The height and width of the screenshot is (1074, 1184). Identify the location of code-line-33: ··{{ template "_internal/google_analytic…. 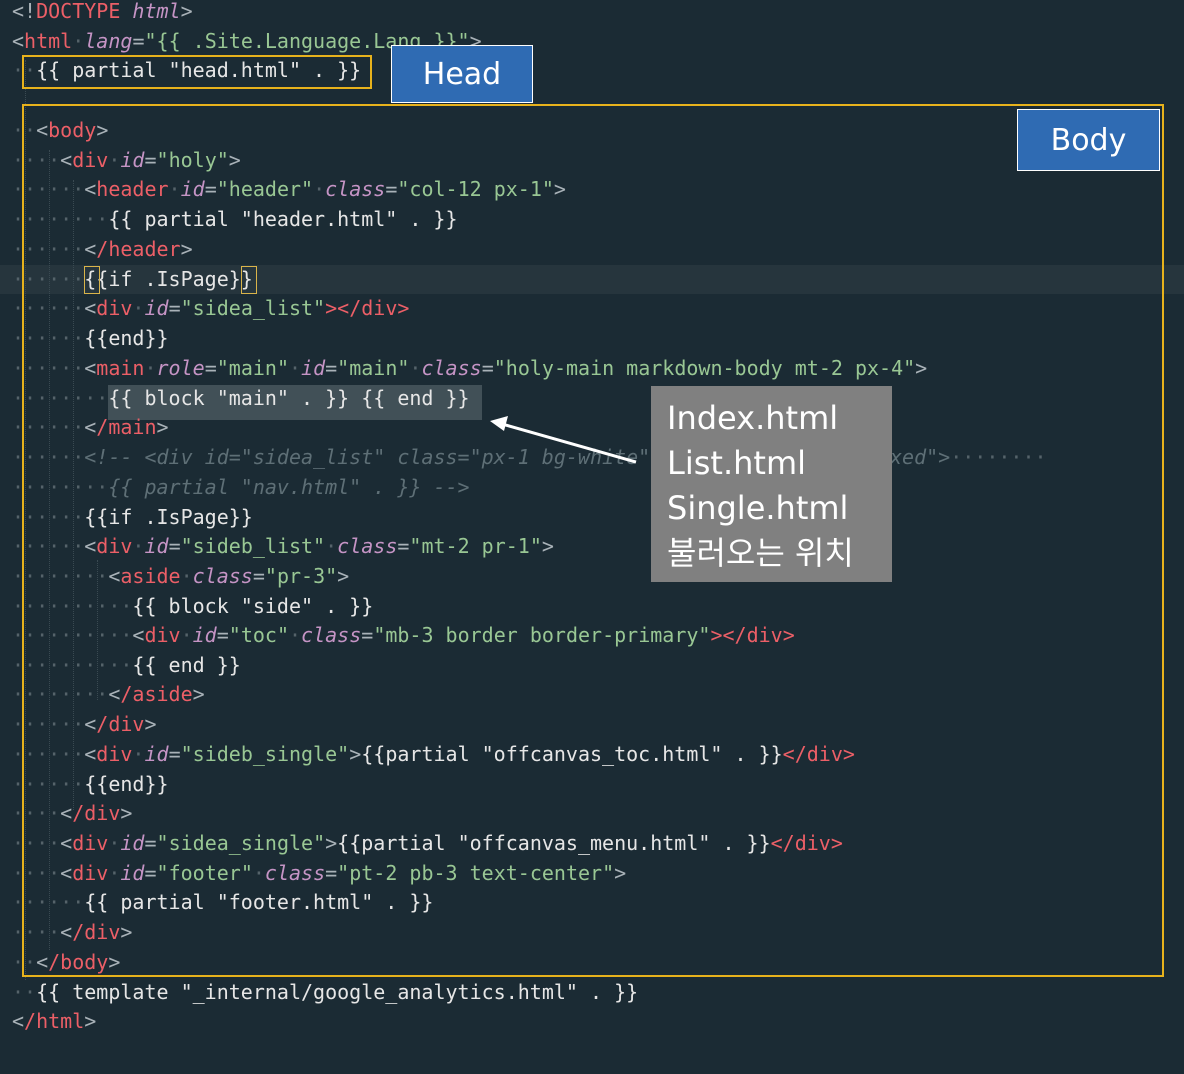
(325, 992).